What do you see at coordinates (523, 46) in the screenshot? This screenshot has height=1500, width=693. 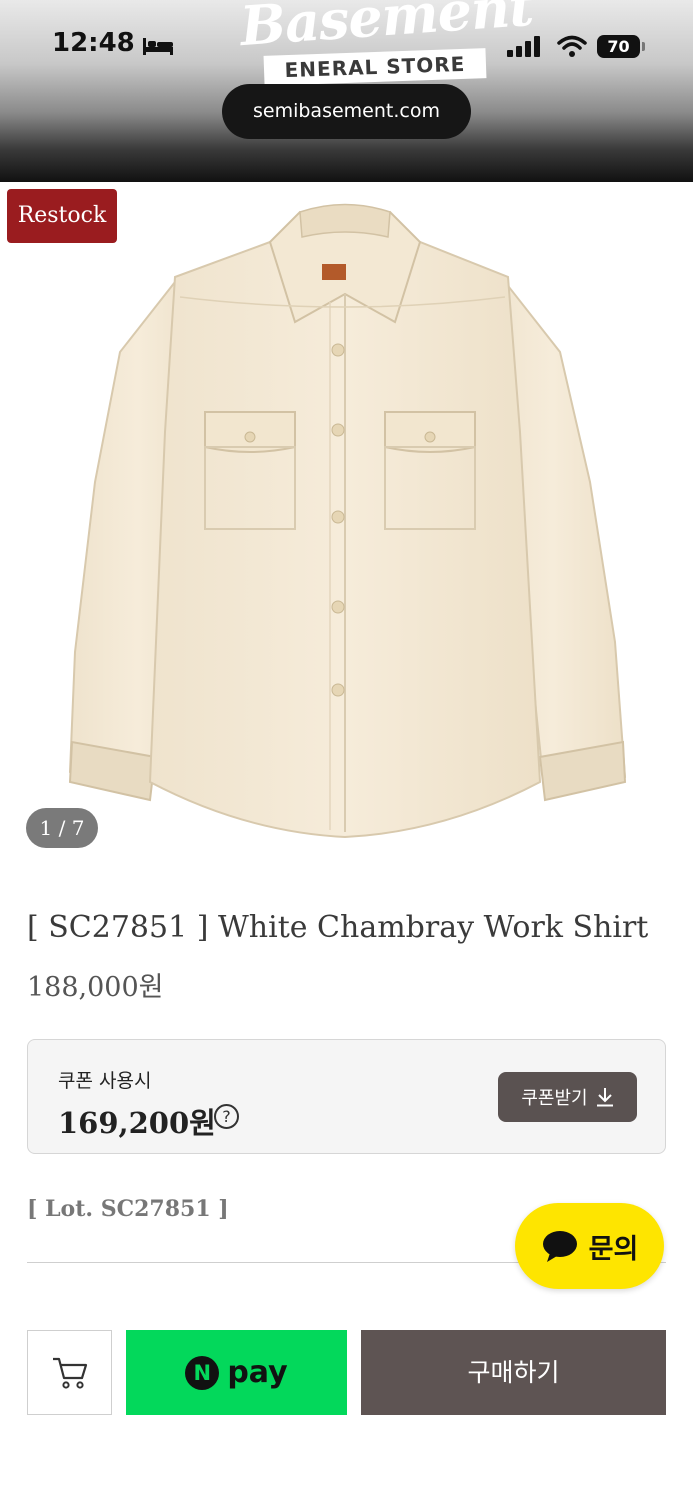 I see `signal-icon` at bounding box center [523, 46].